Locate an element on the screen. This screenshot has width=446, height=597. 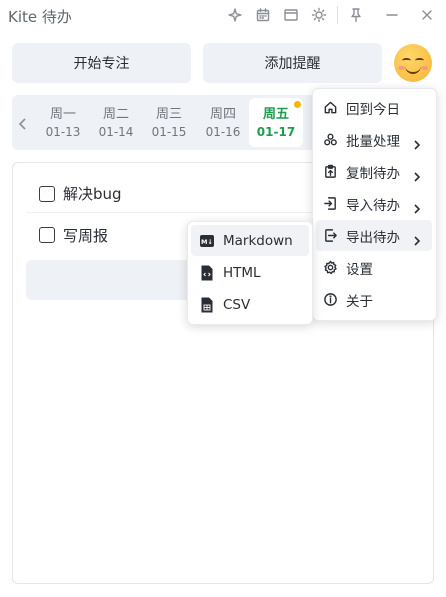
sparkle-icon is located at coordinates (235, 15).